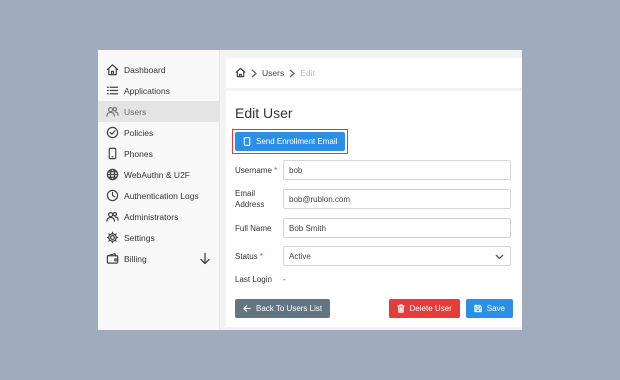  What do you see at coordinates (397, 256) in the screenshot?
I see `status-select: Active` at bounding box center [397, 256].